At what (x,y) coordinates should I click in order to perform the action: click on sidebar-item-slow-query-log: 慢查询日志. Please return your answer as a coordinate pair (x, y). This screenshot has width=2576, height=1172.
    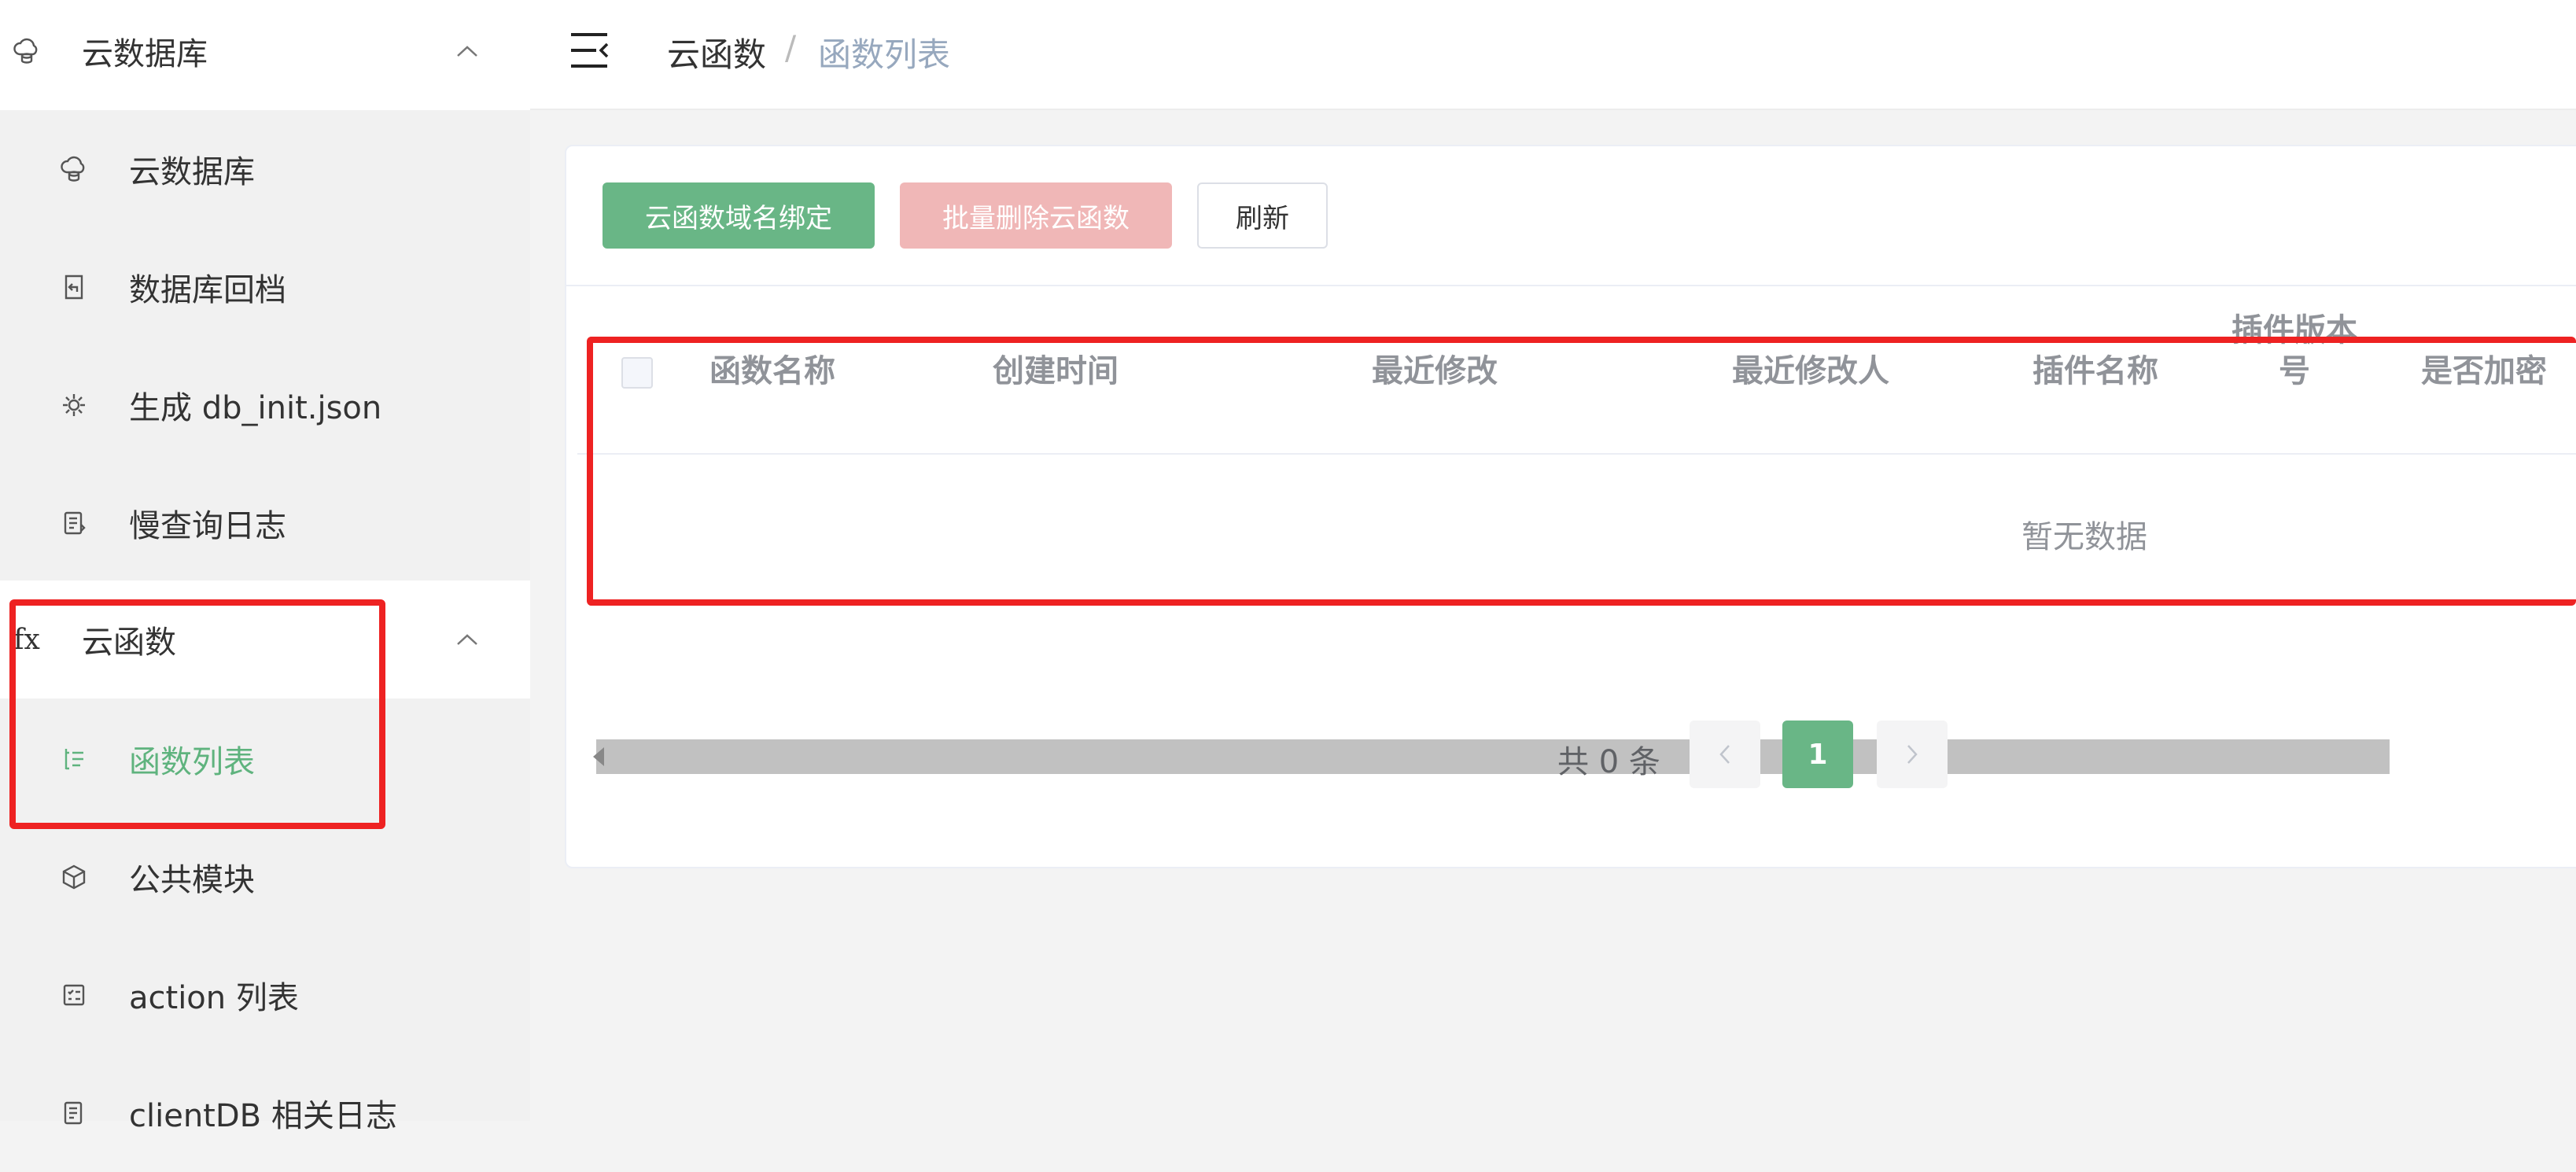
    Looking at the image, I should click on (265, 523).